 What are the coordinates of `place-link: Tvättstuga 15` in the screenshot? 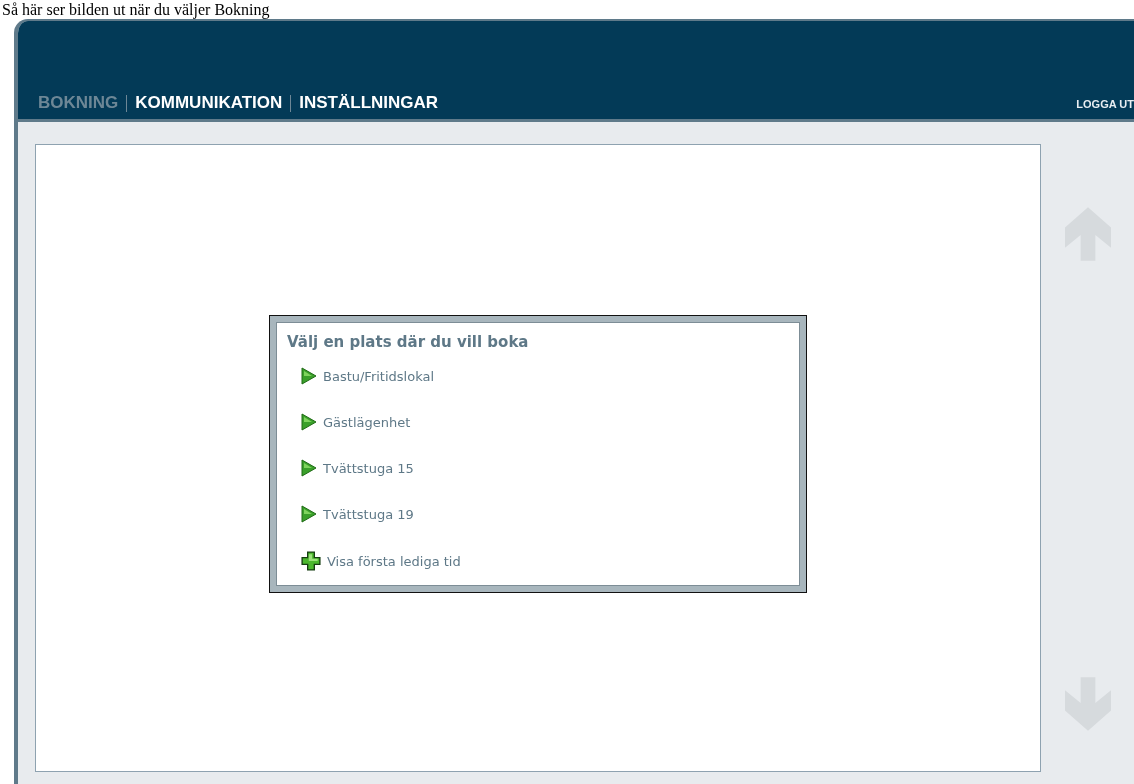 It's located at (357, 468).